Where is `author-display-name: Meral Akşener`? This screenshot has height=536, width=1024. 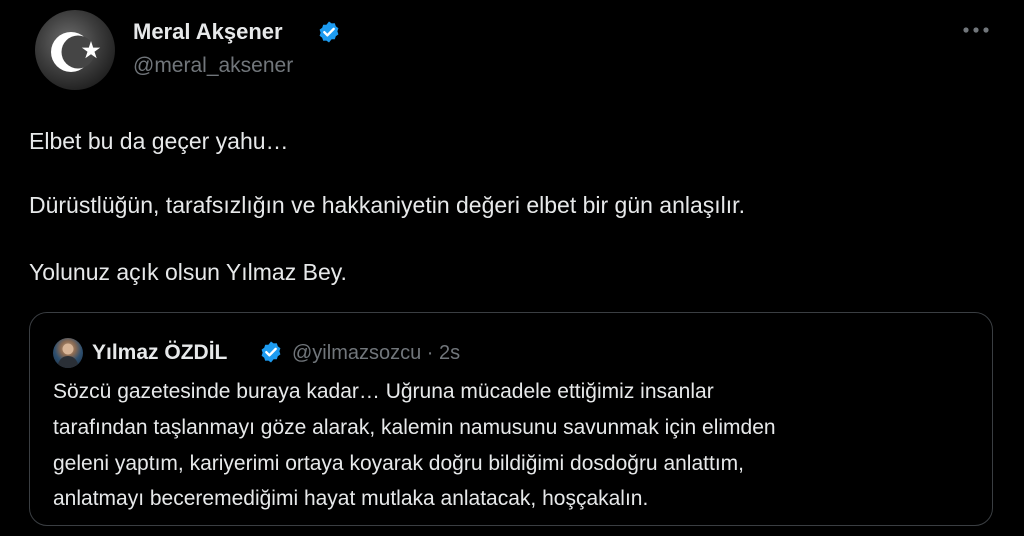 author-display-name: Meral Akşener is located at coordinates (208, 32).